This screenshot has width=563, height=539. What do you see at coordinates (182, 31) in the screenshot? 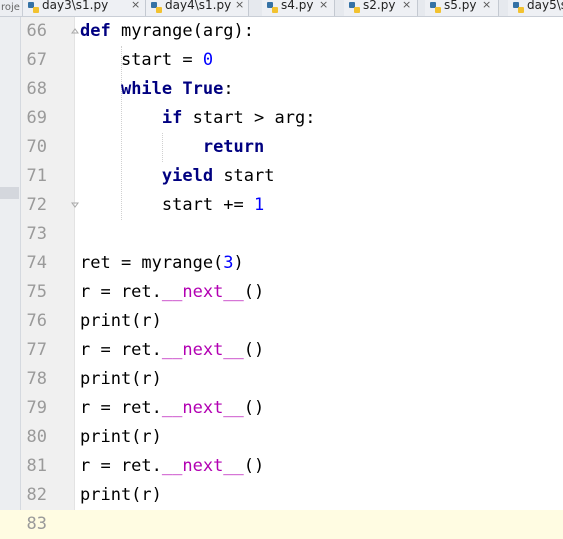
I see `code-token: myrange(arg):` at bounding box center [182, 31].